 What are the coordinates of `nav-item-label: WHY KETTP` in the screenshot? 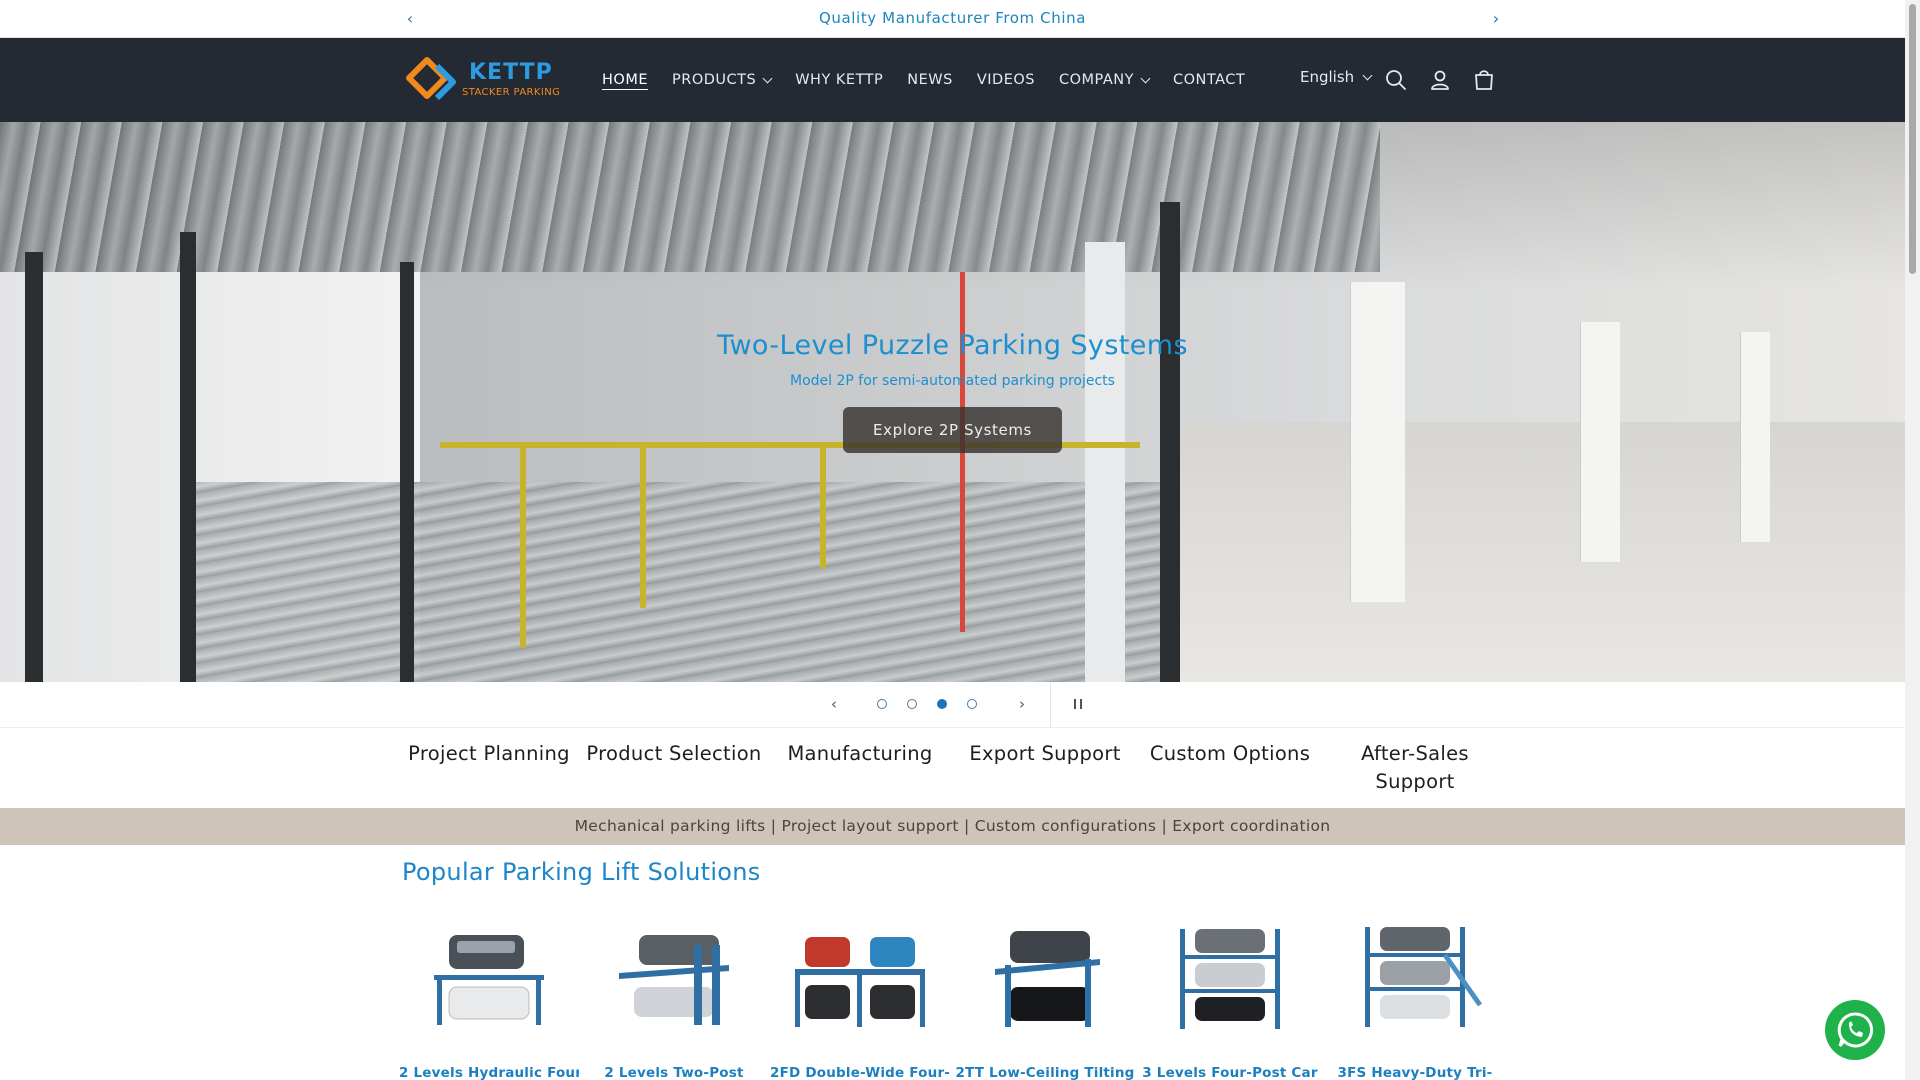 It's located at (839, 80).